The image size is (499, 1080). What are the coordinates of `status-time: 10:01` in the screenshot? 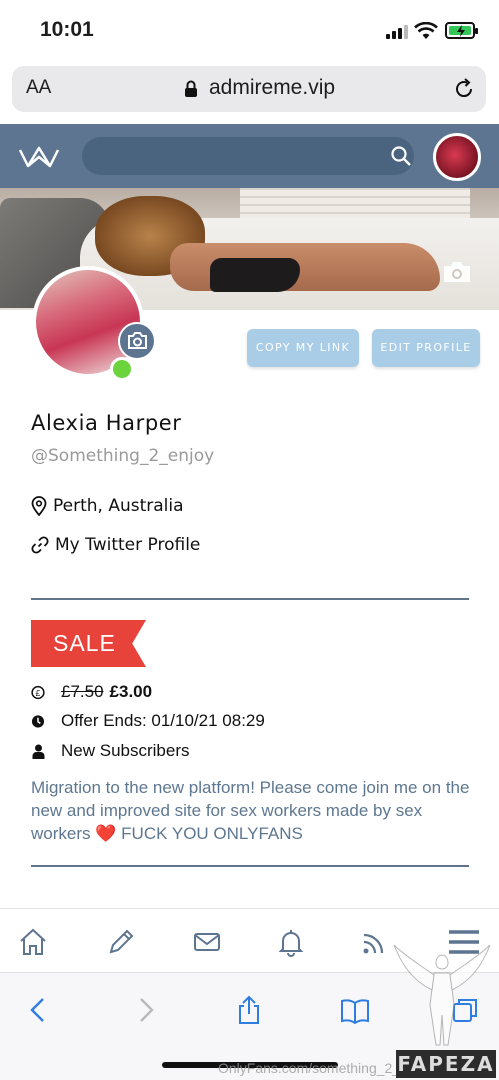 It's located at (67, 29).